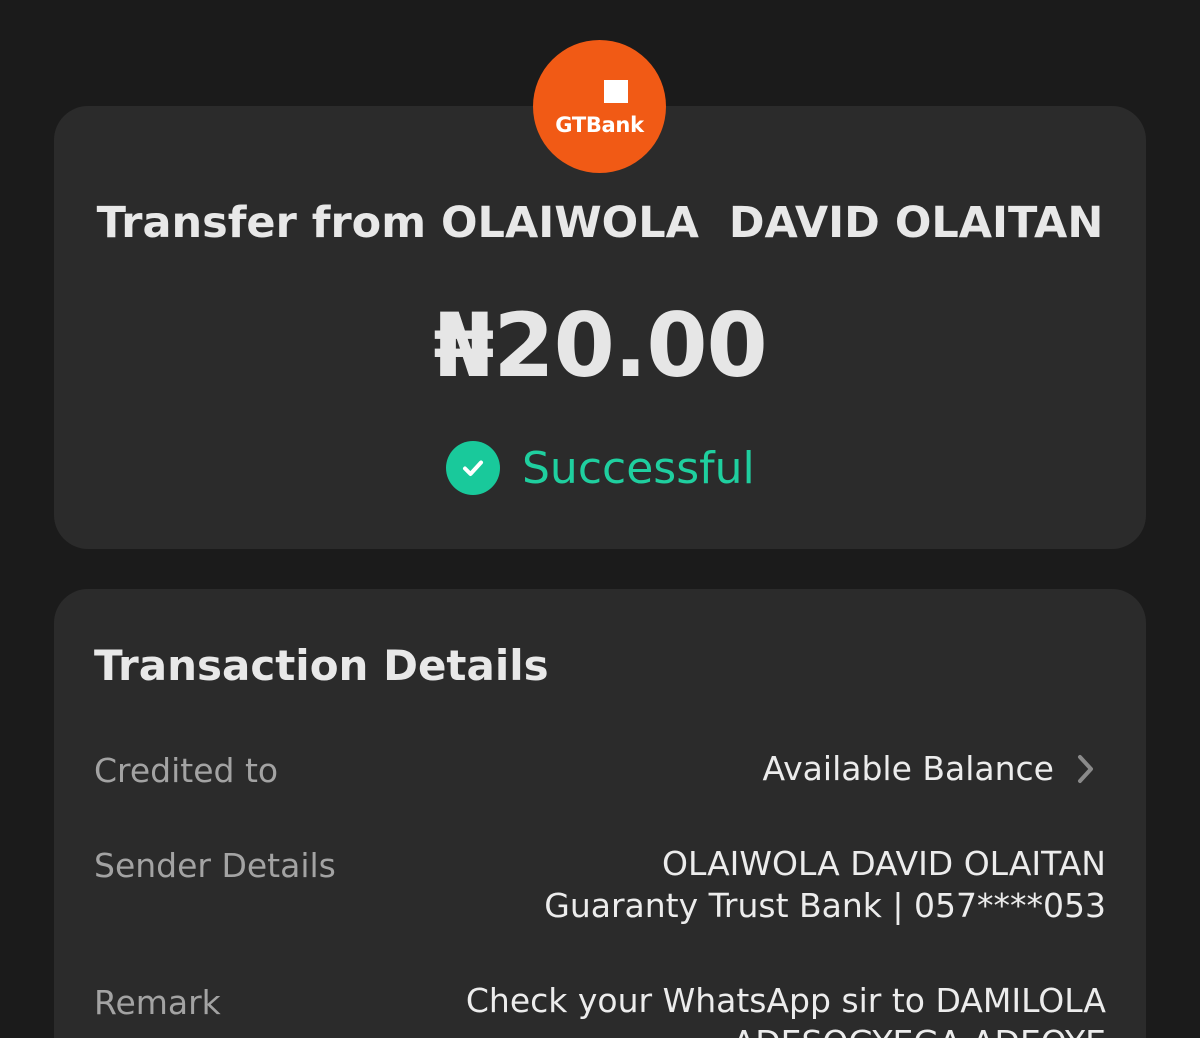 Image resolution: width=1200 pixels, height=1038 pixels. I want to click on transfer-title: Transfer from OLAIWOLA DAVID OLAITAN, so click(600, 223).